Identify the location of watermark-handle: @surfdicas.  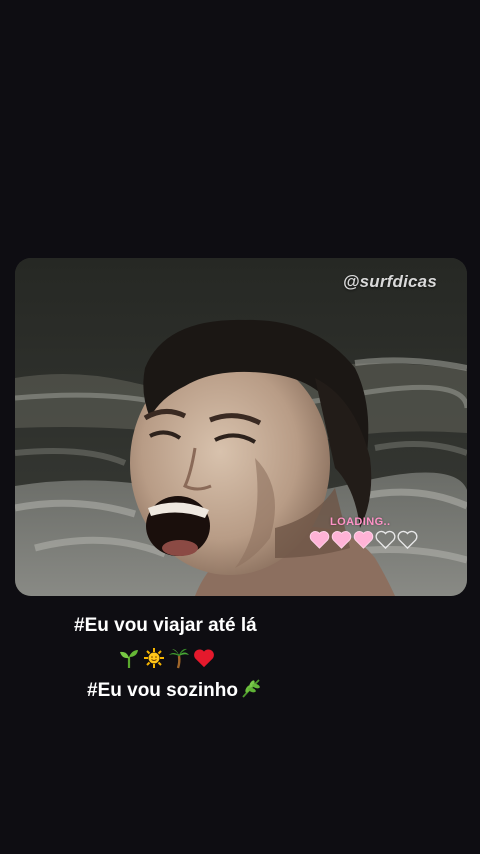
(389, 281).